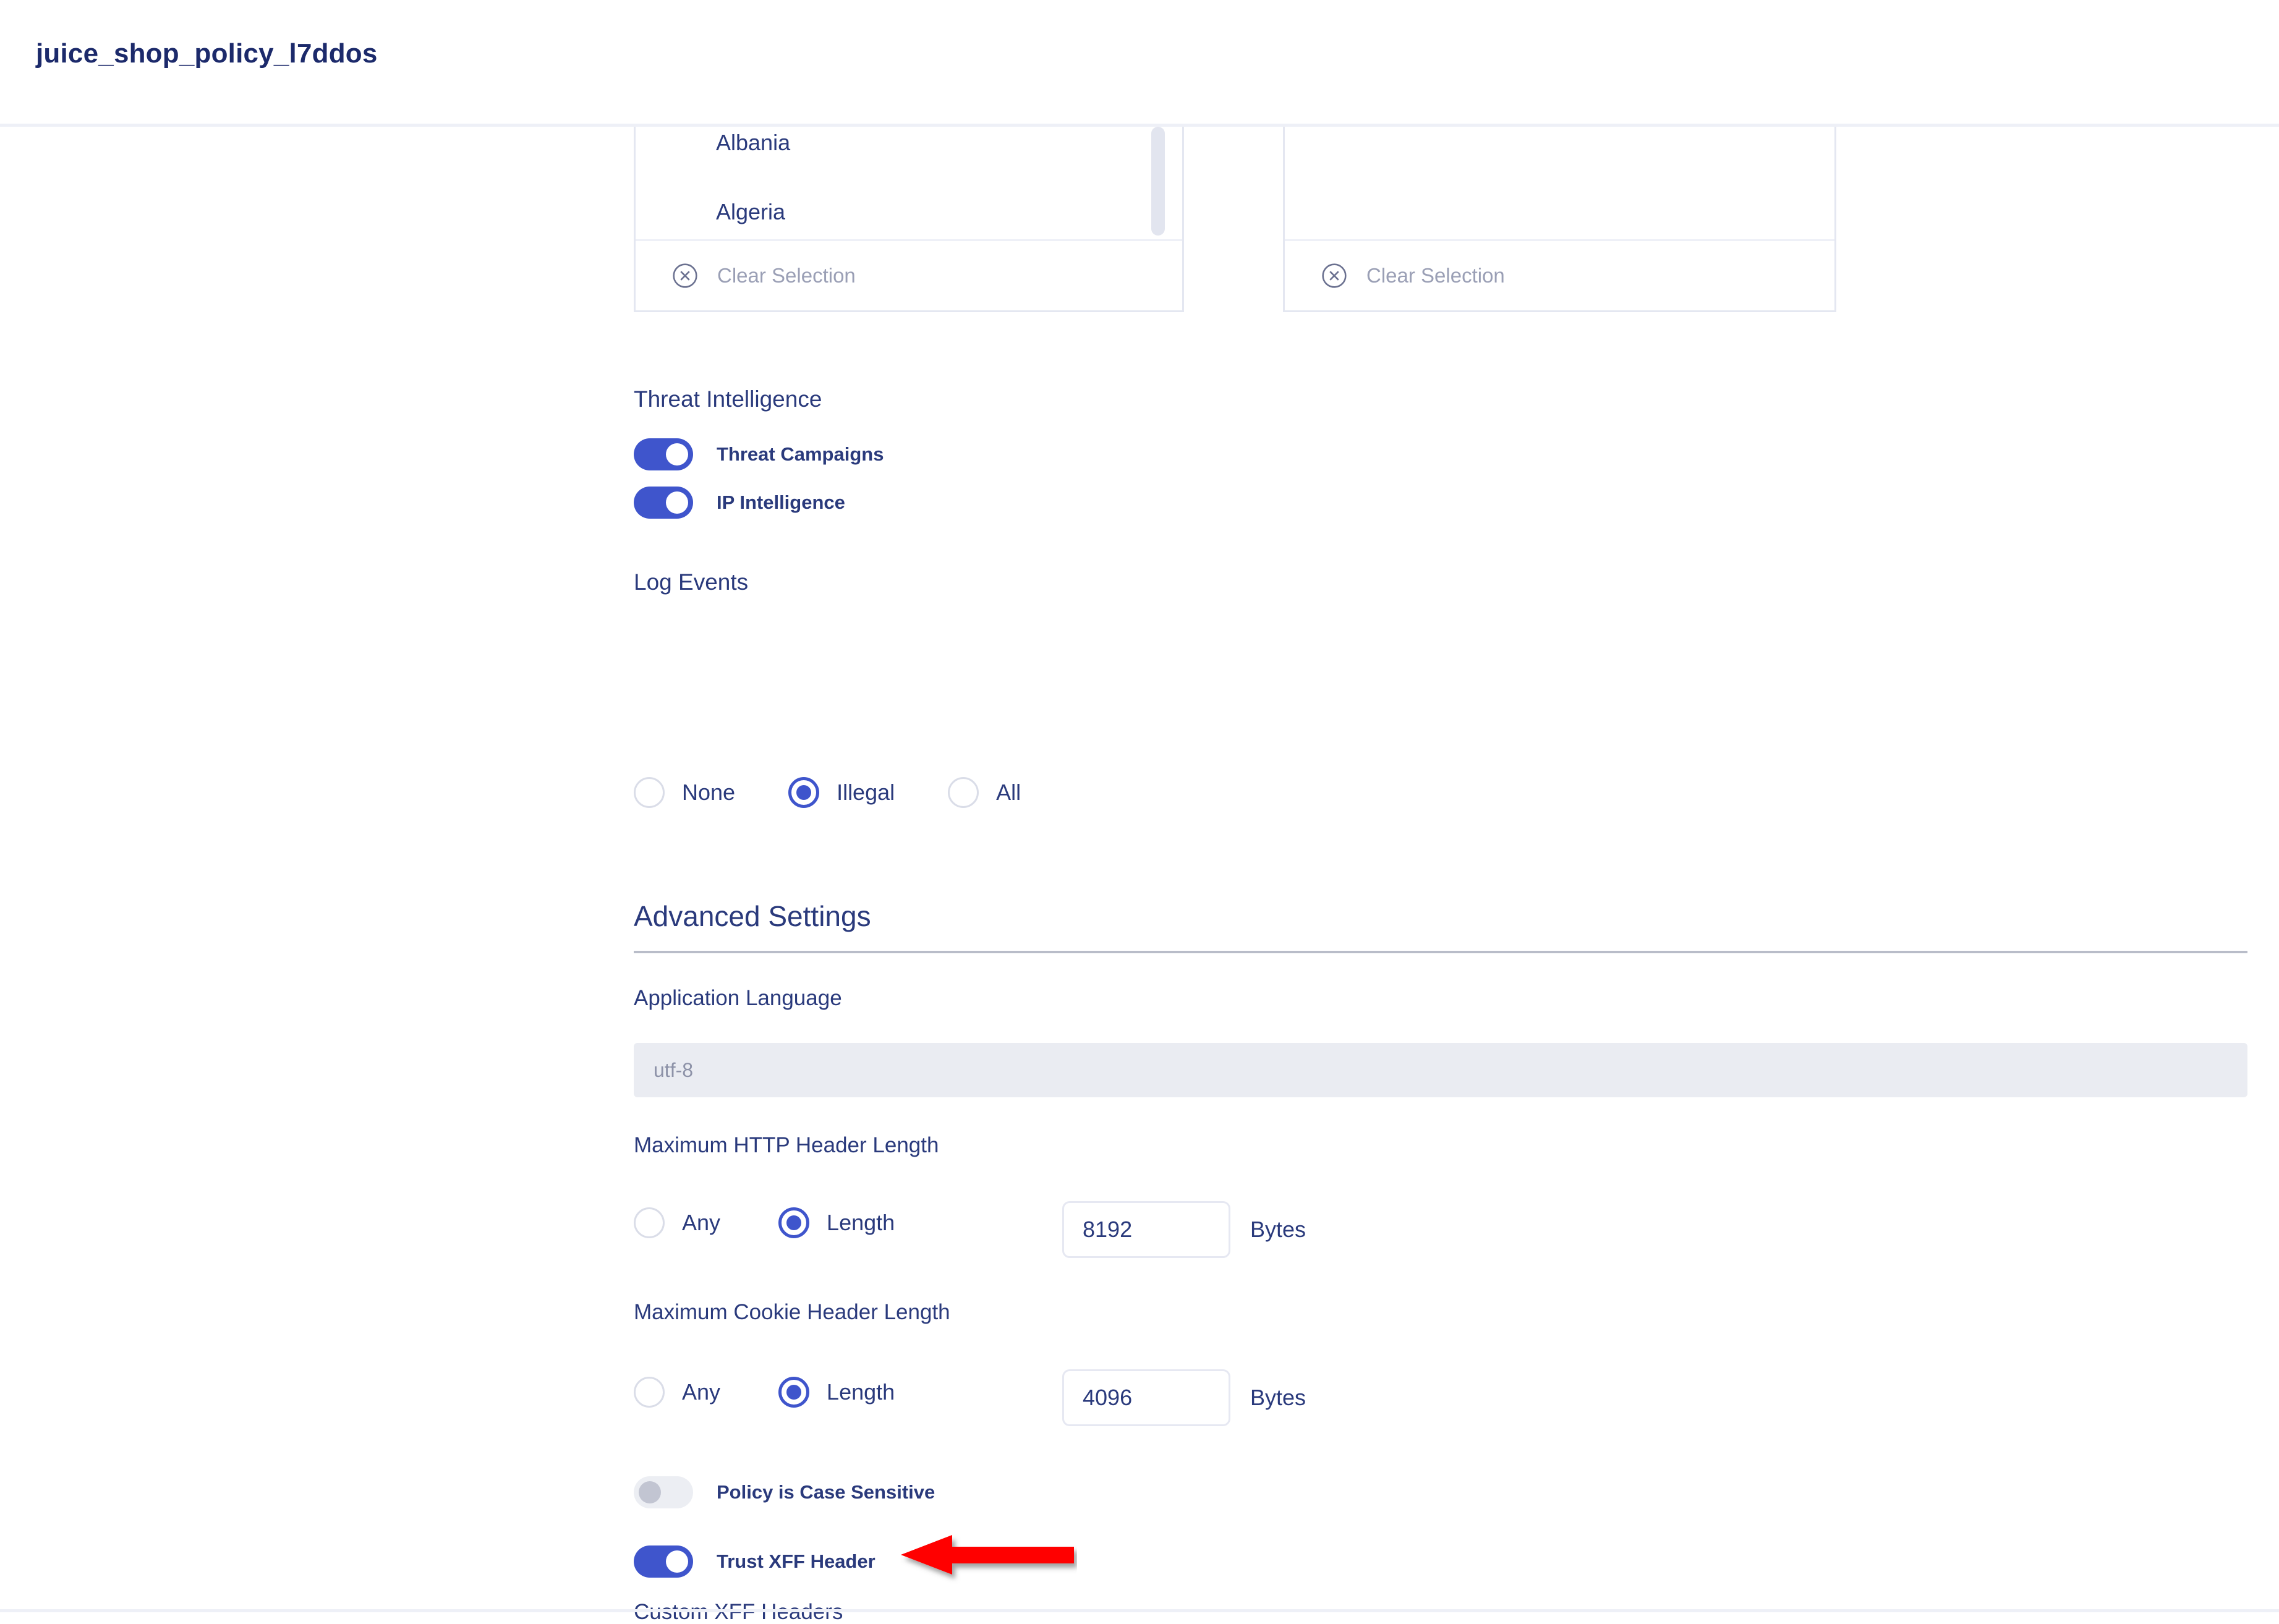  What do you see at coordinates (1278, 1397) in the screenshot?
I see `max-cookie-header-length-unit: Bytes` at bounding box center [1278, 1397].